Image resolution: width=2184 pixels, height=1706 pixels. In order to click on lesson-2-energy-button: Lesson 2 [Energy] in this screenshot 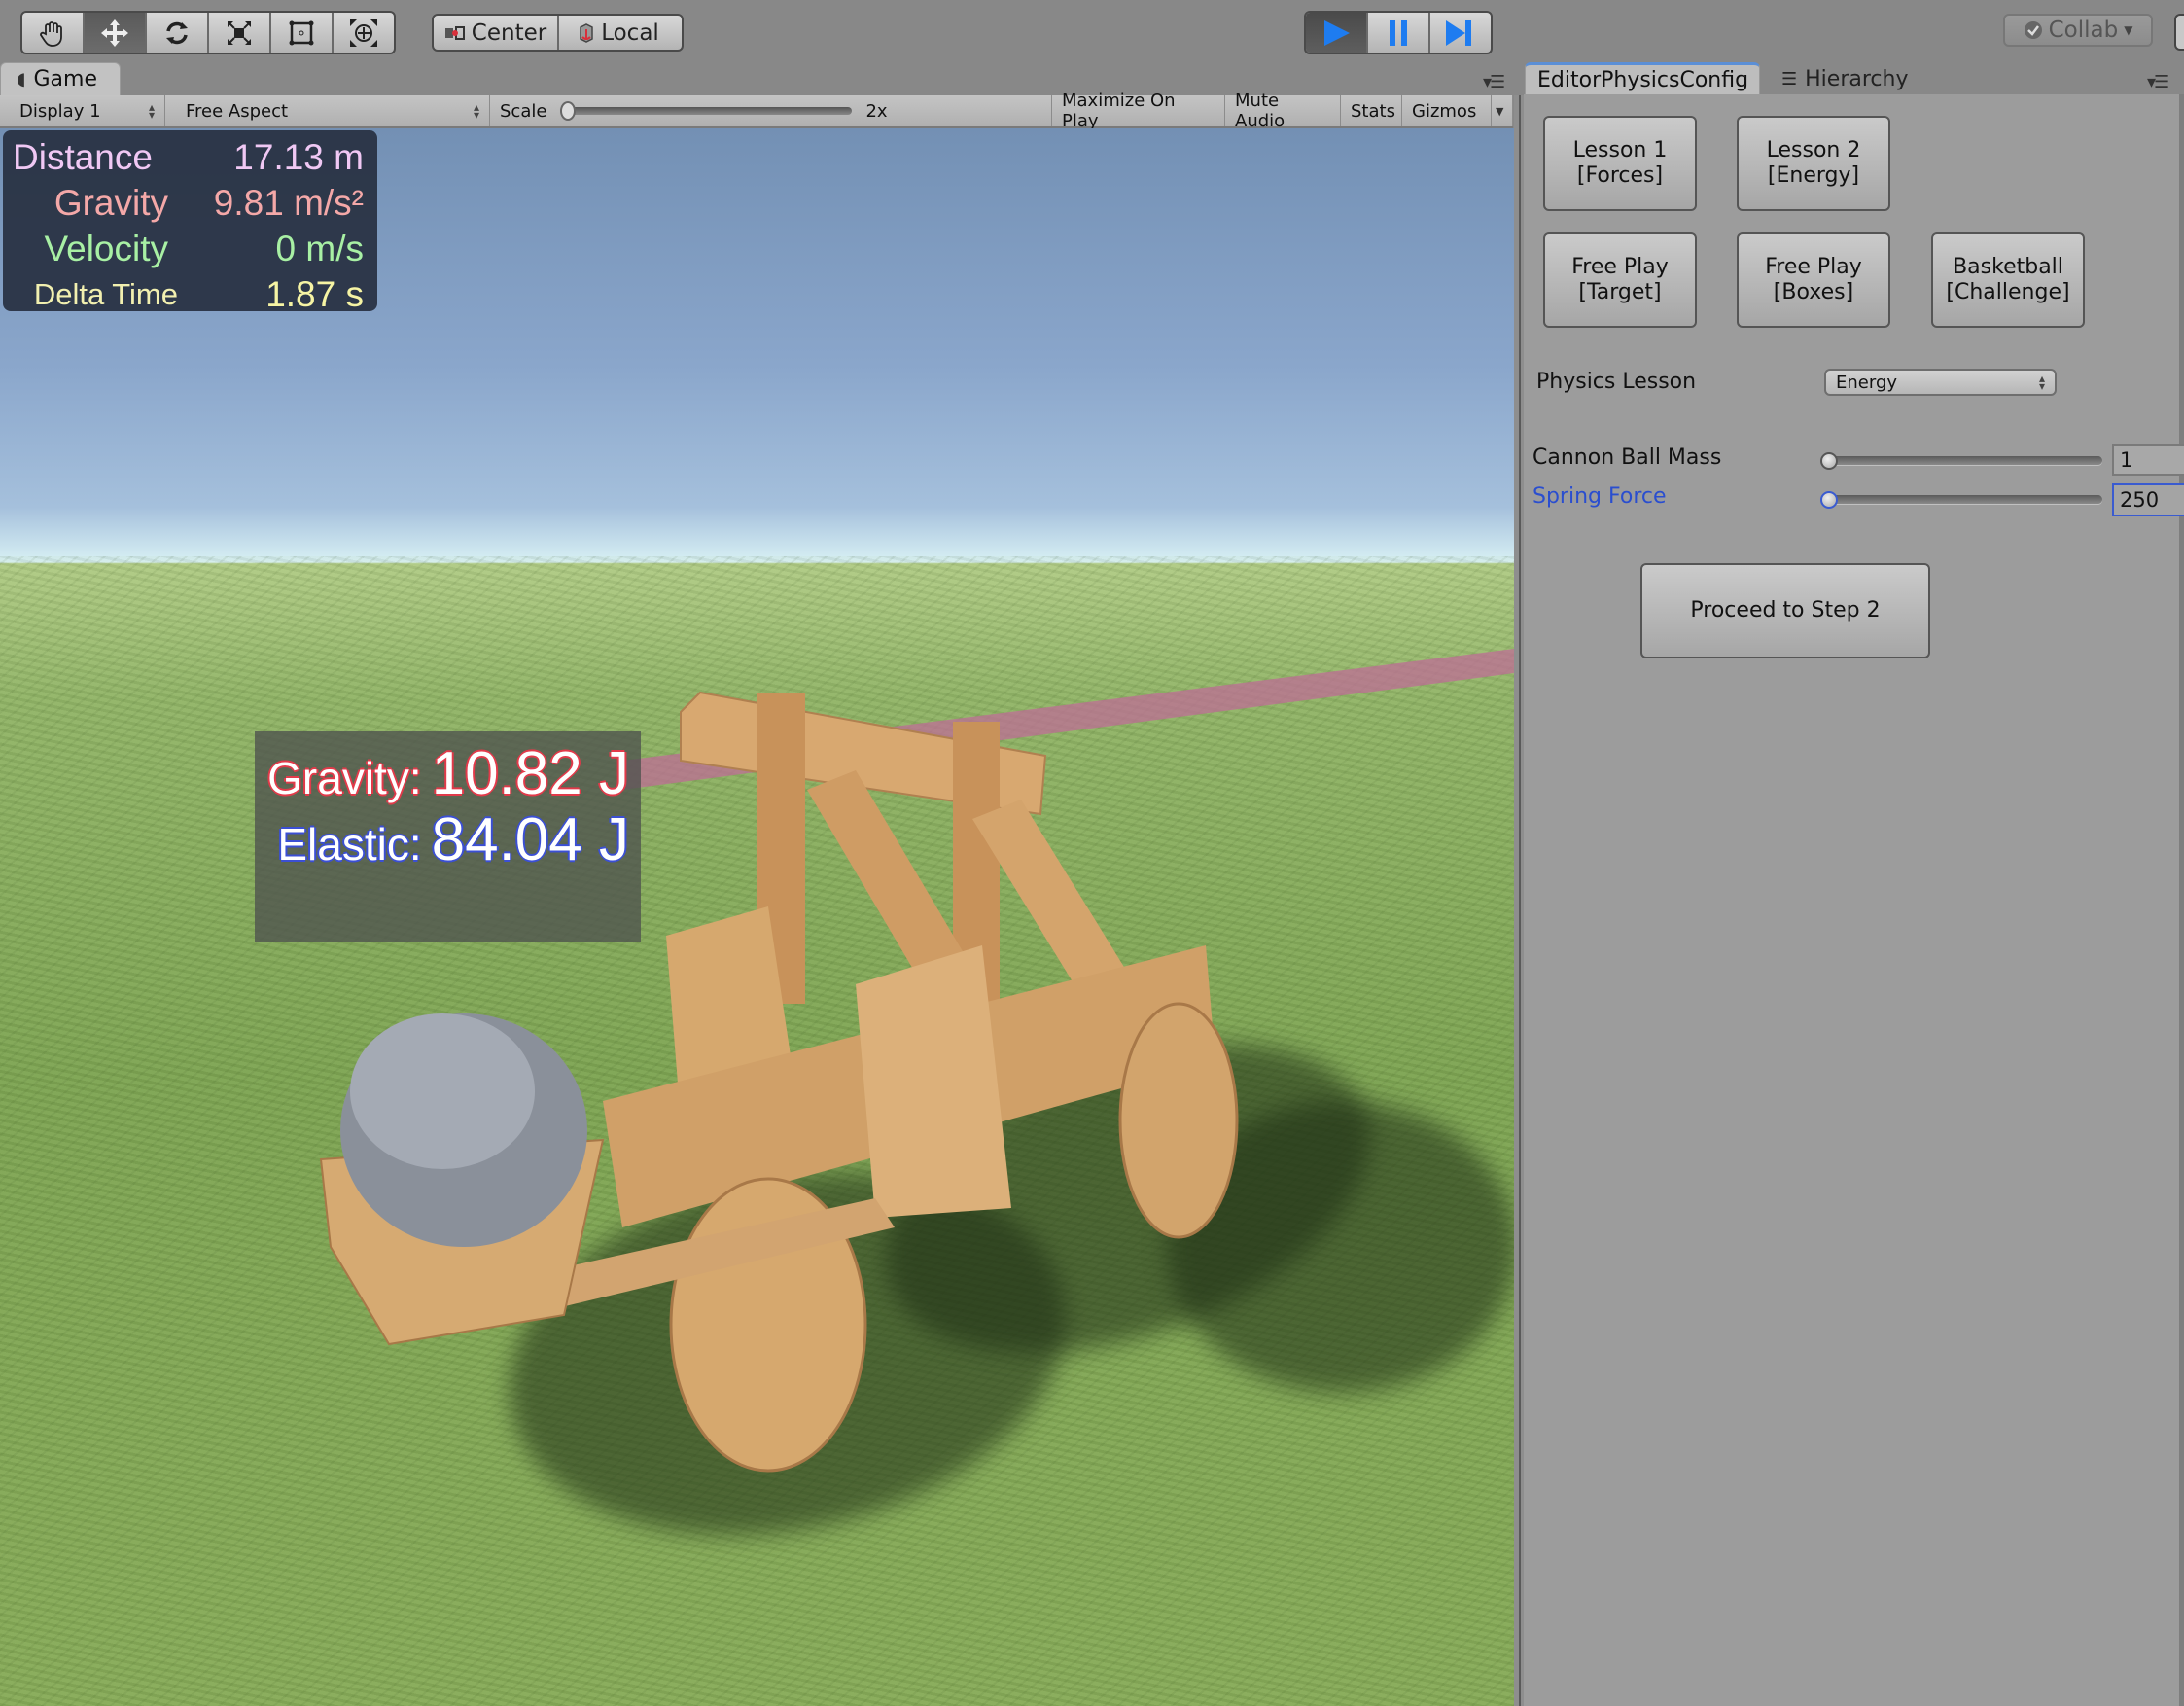, I will do `click(1813, 163)`.